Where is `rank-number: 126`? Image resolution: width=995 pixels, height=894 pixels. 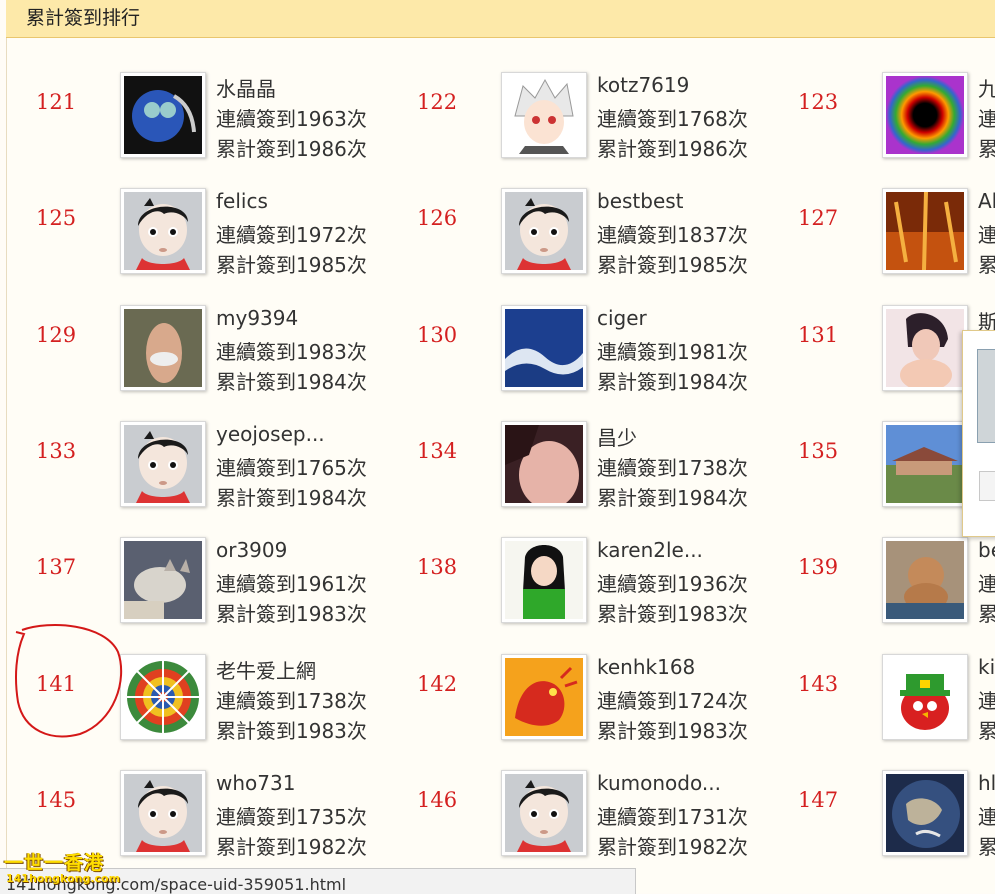 rank-number: 126 is located at coordinates (437, 218).